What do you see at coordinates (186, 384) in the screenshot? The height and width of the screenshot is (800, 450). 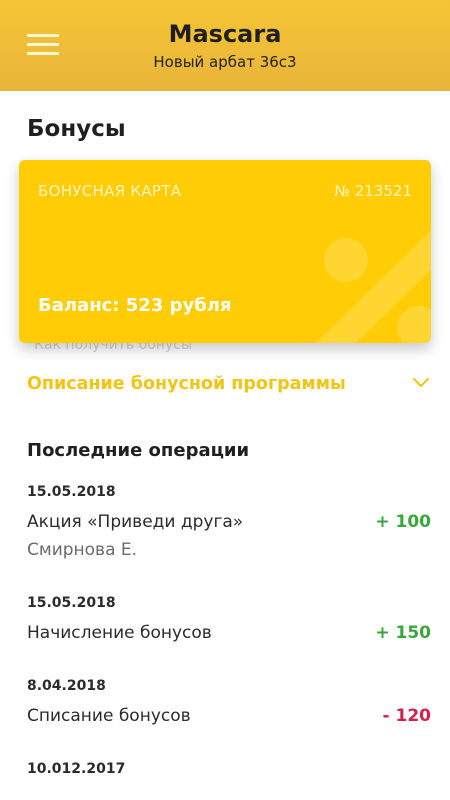 I see `bonus-program-label: Описание бонусной программы` at bounding box center [186, 384].